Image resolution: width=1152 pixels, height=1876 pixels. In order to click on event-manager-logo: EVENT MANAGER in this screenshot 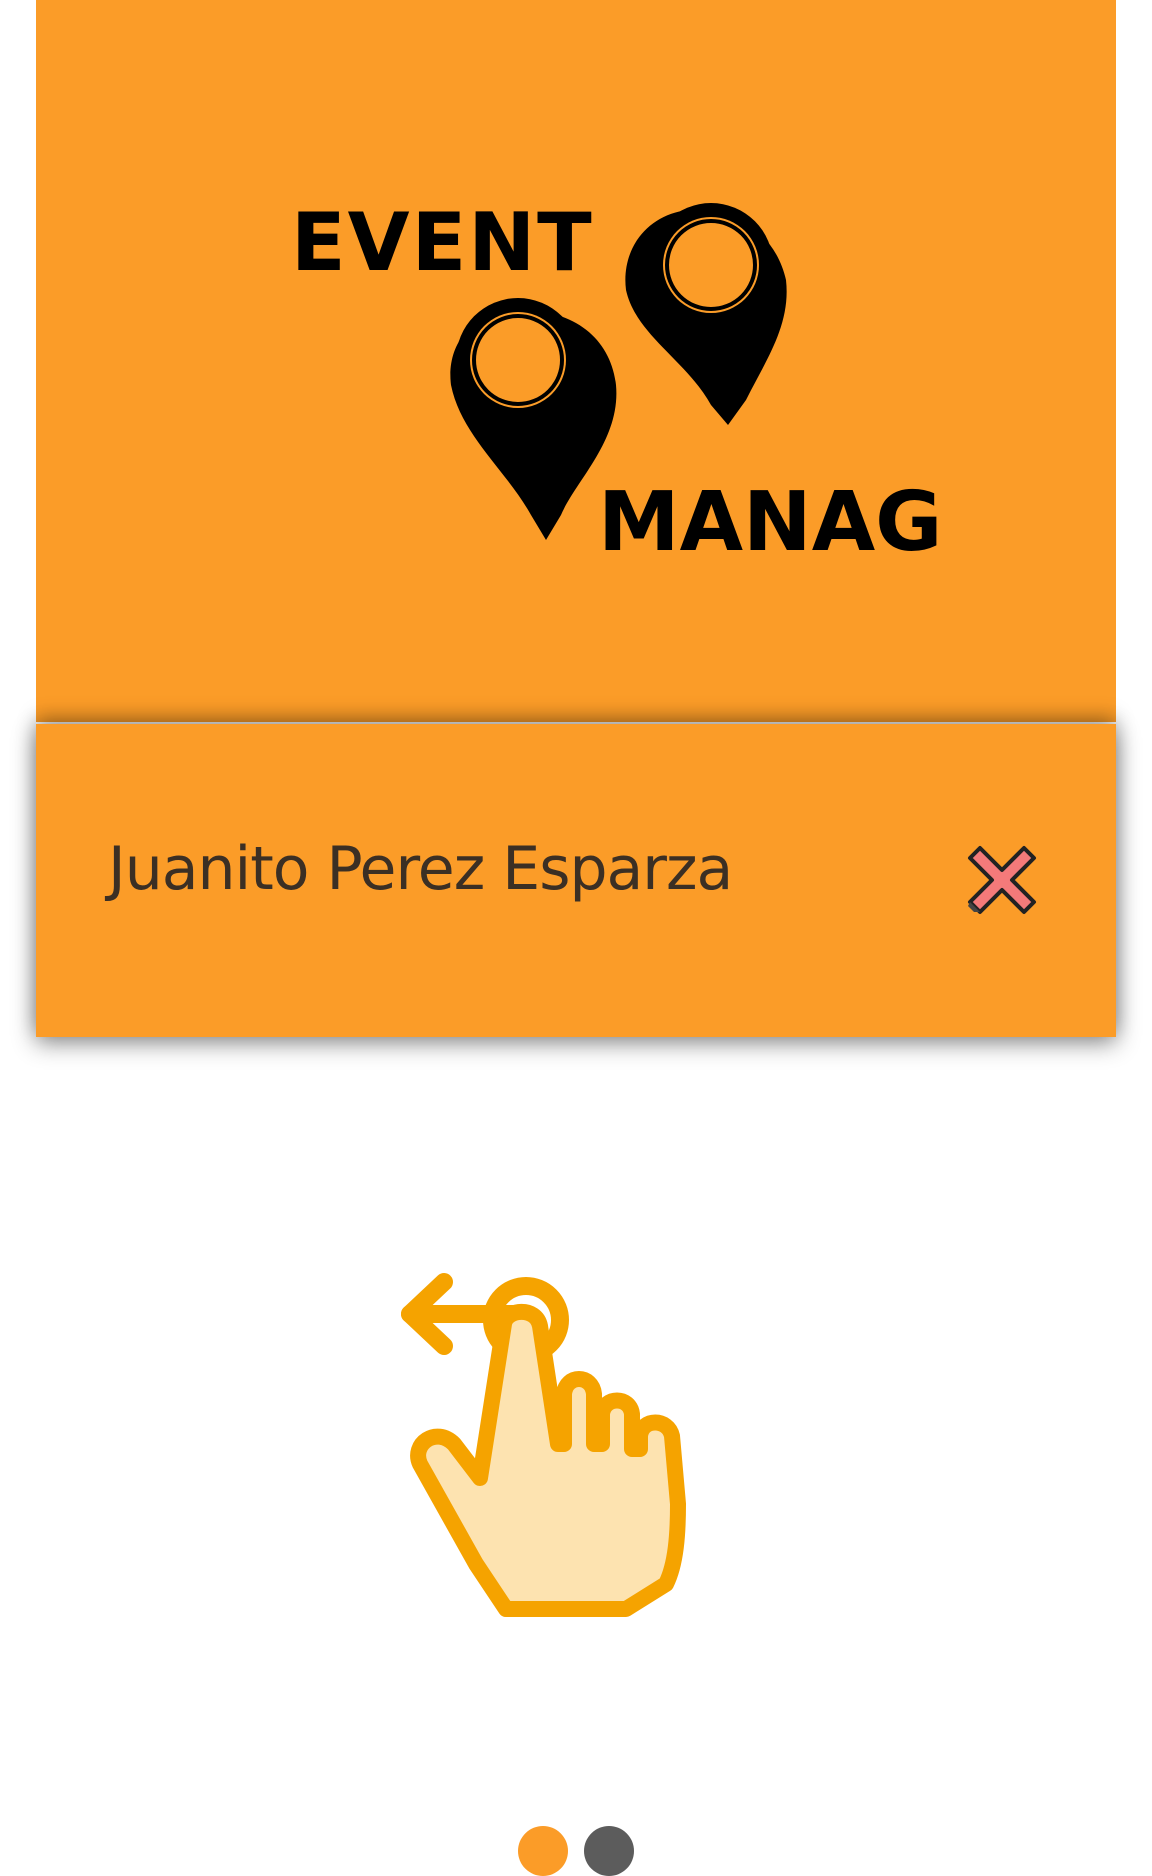, I will do `click(618, 383)`.